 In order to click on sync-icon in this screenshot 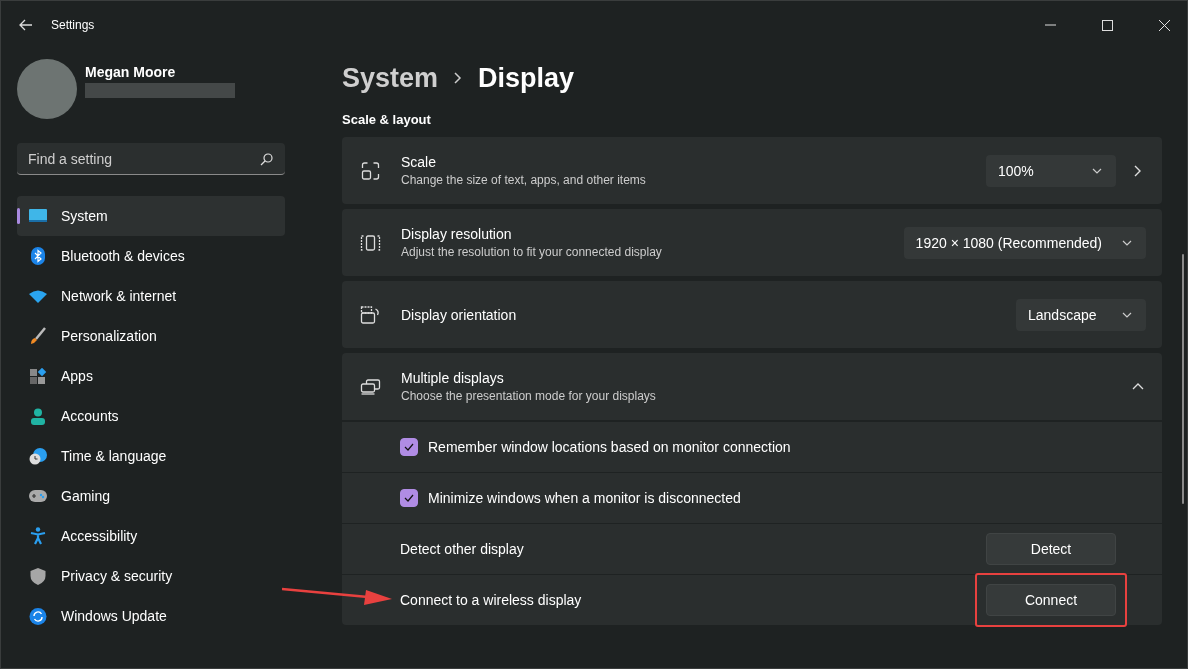, I will do `click(38, 616)`.